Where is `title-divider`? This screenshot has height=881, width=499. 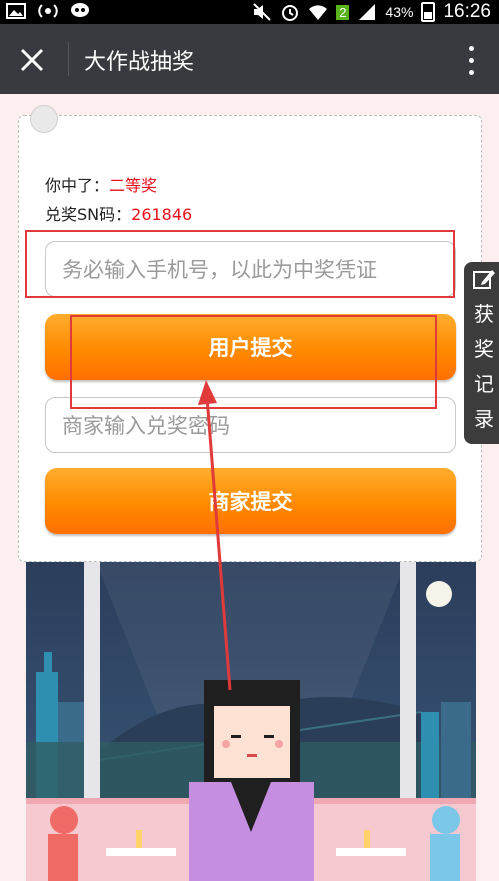
title-divider is located at coordinates (68, 59).